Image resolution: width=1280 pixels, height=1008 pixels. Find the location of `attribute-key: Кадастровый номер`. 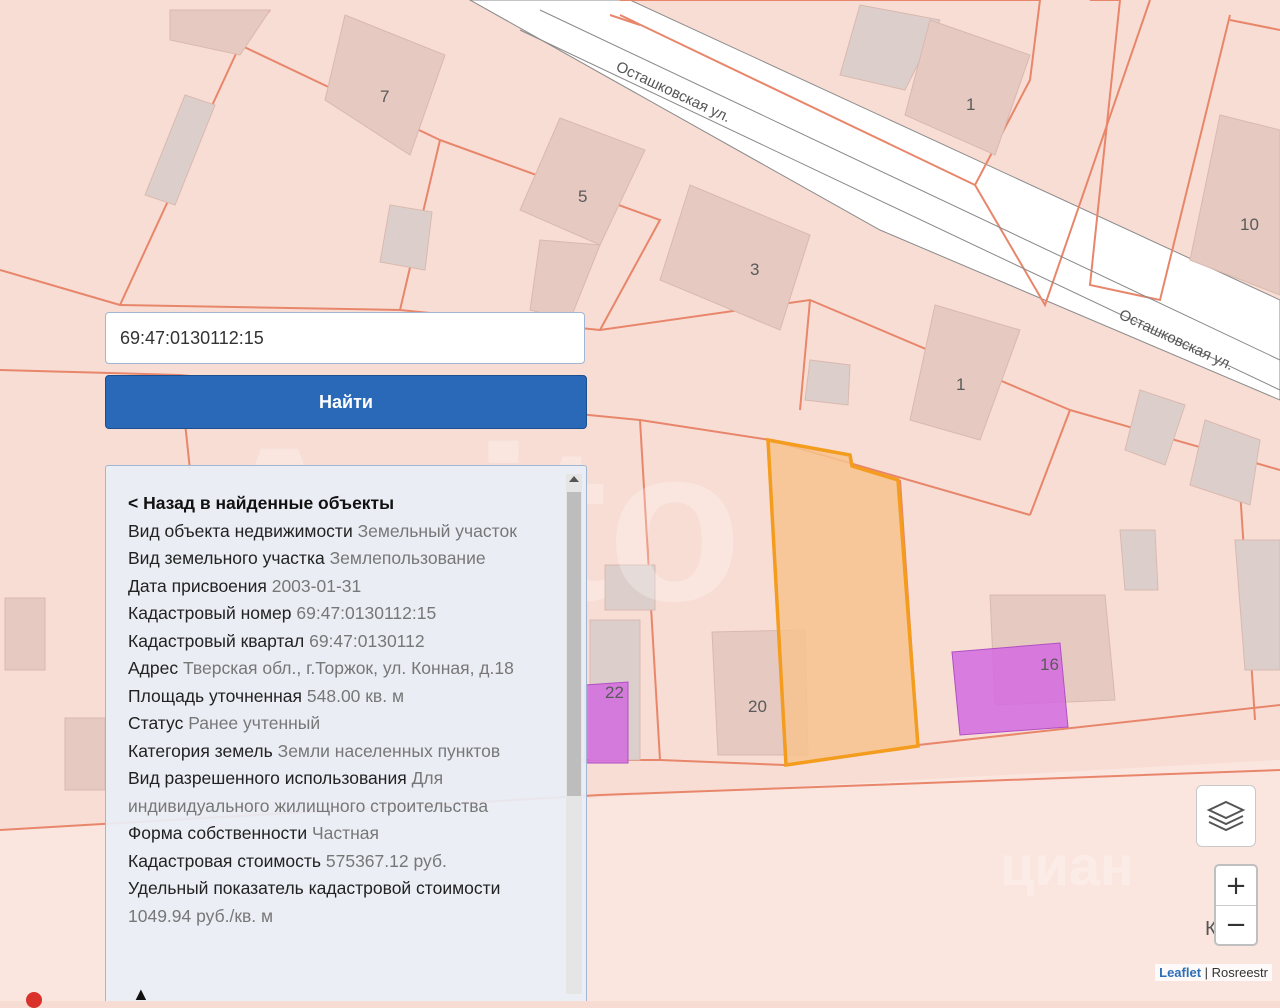

attribute-key: Кадастровый номер is located at coordinates (210, 613).